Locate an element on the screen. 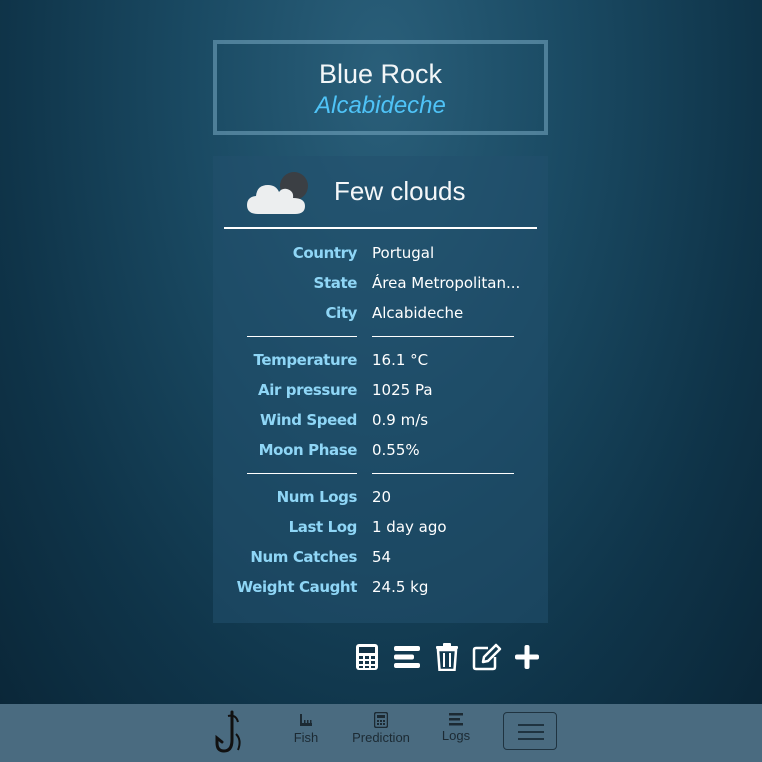 The image size is (762, 762). info-label: Weight Caught is located at coordinates (297, 587).